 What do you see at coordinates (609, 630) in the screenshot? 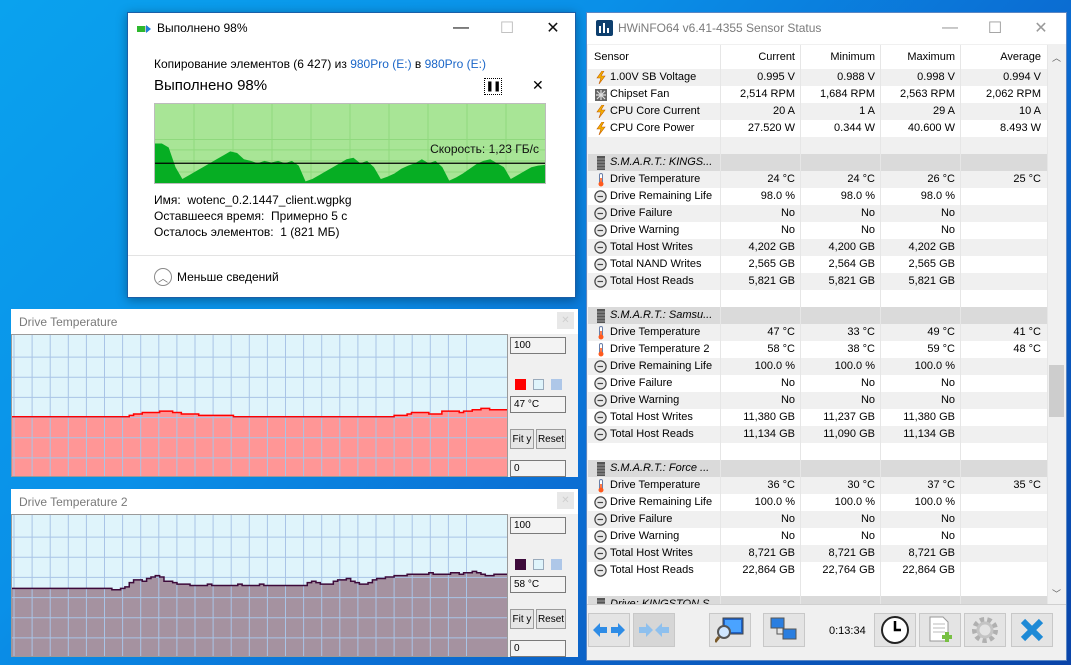
I see `expand-columns-button` at bounding box center [609, 630].